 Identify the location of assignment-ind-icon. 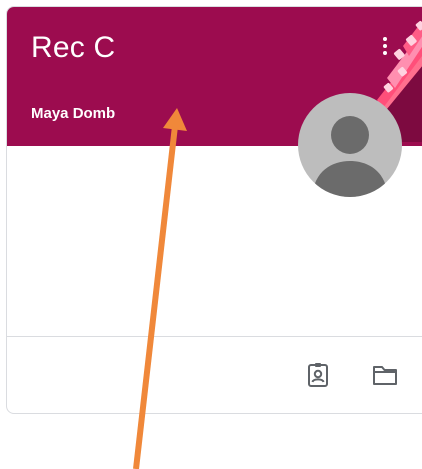
(318, 375).